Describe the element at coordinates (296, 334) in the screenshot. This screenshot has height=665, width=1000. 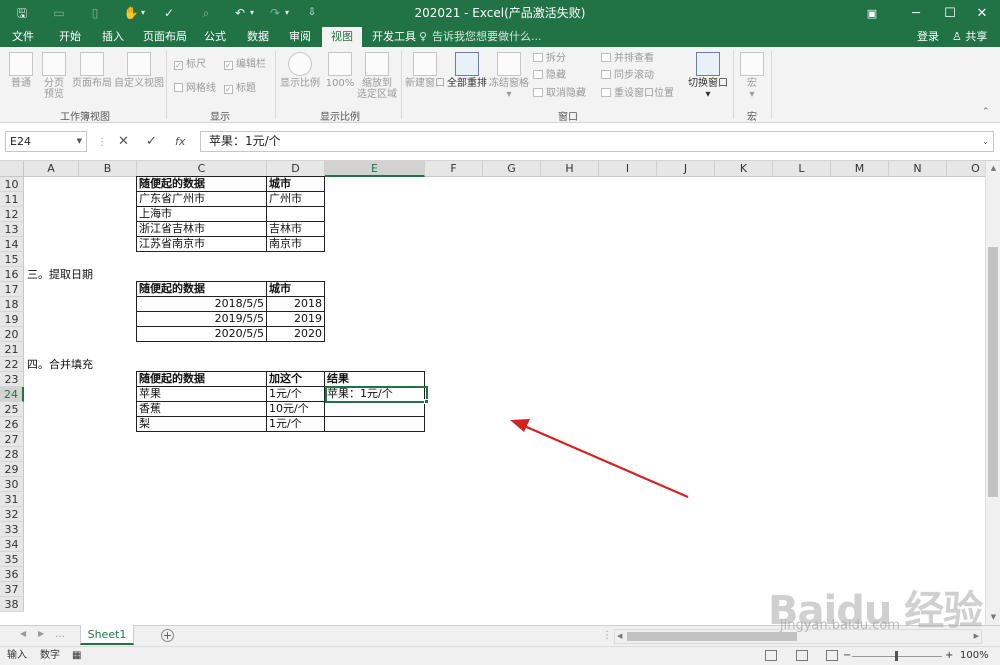
I see `table-cell: 2020` at that location.